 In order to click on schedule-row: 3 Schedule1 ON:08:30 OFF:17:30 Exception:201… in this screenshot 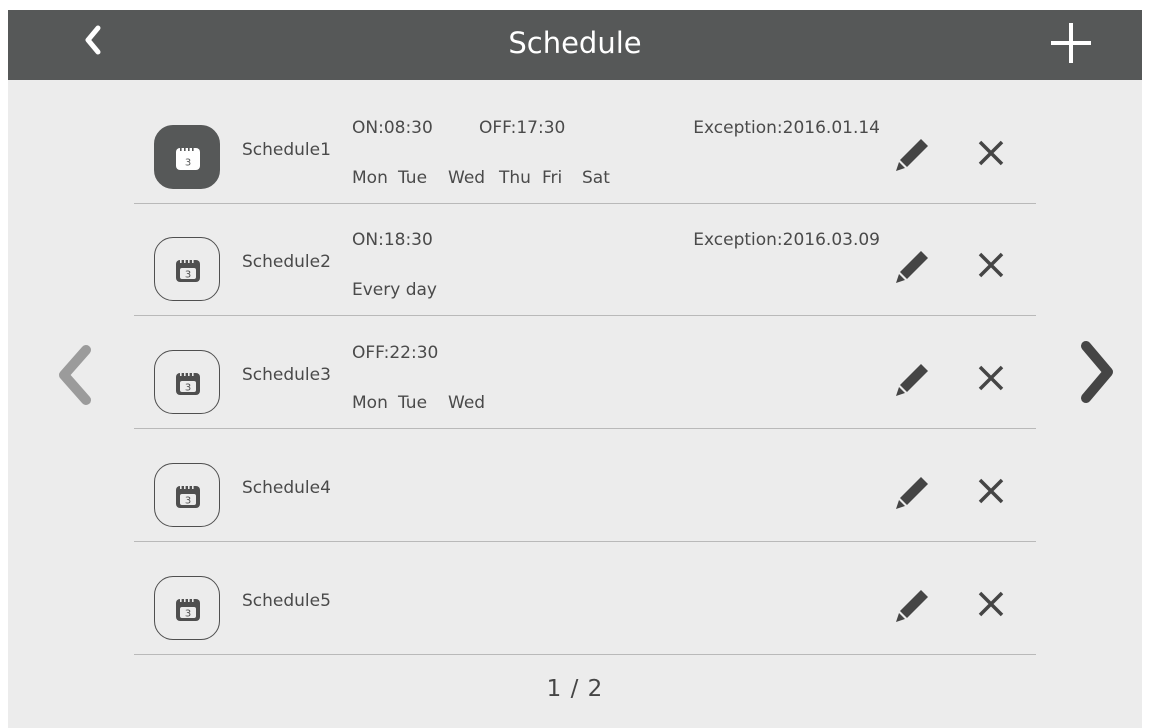, I will do `click(585, 148)`.